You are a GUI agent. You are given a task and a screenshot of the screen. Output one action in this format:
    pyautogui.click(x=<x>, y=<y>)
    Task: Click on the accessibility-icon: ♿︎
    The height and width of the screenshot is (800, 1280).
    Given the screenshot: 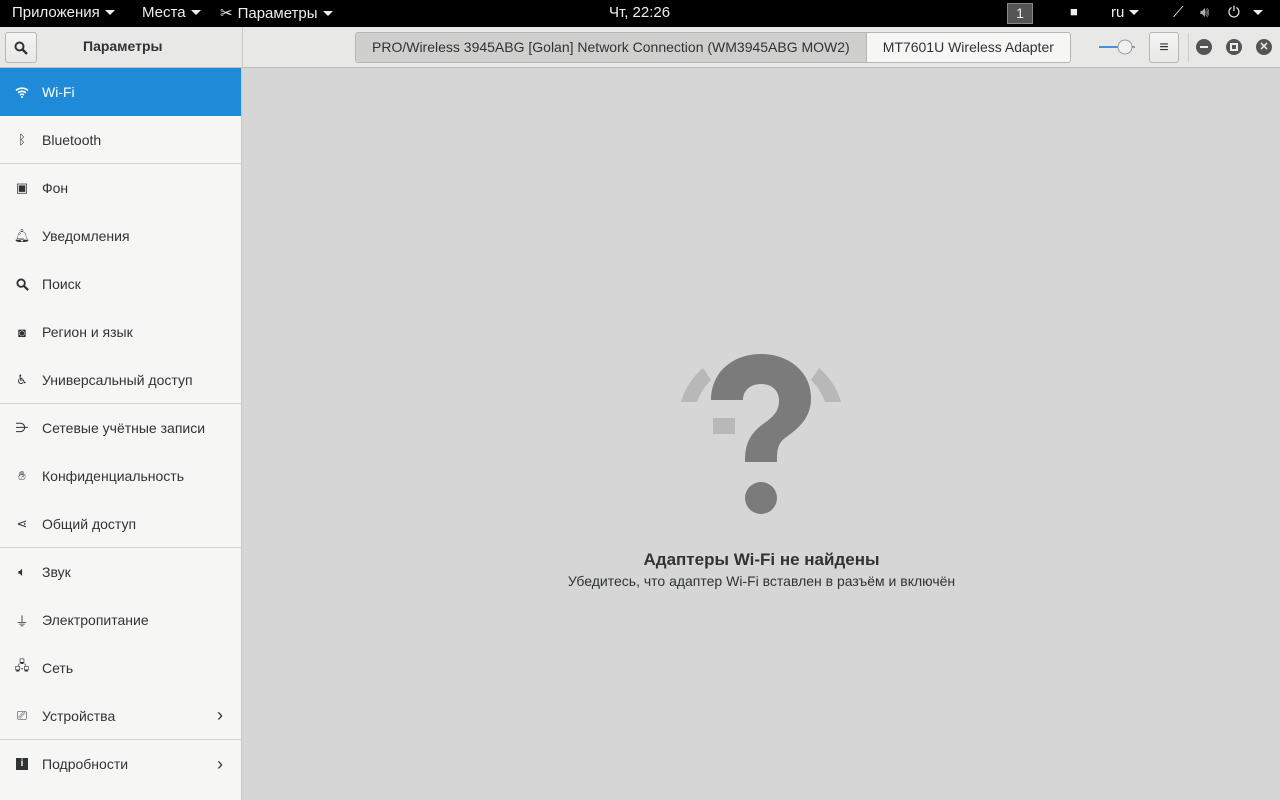 What is the action you would take?
    pyautogui.click(x=22, y=379)
    